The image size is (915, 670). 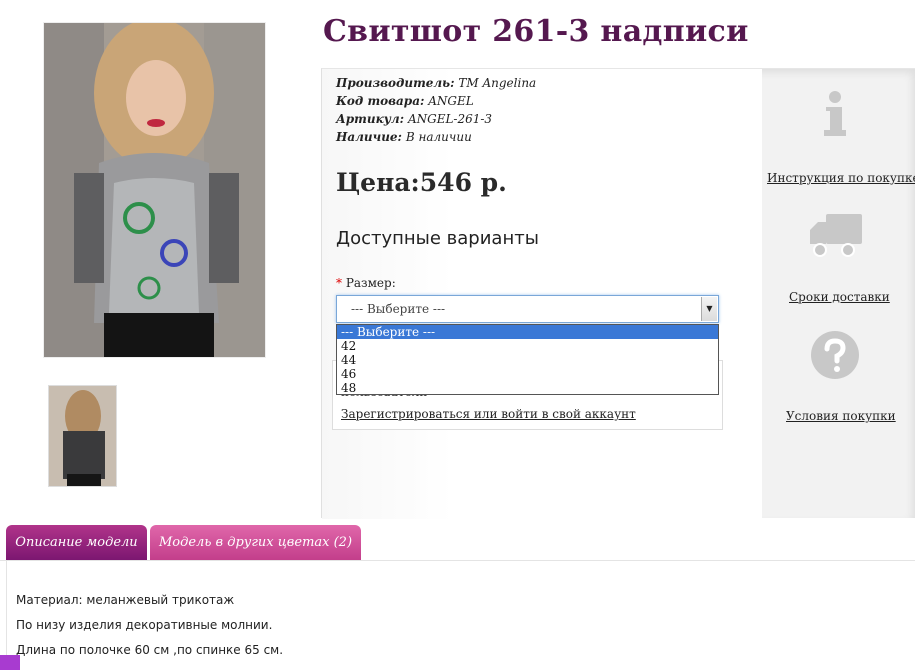 I want to click on tab-other-colors: Модель в других цветах (2), so click(x=255, y=543).